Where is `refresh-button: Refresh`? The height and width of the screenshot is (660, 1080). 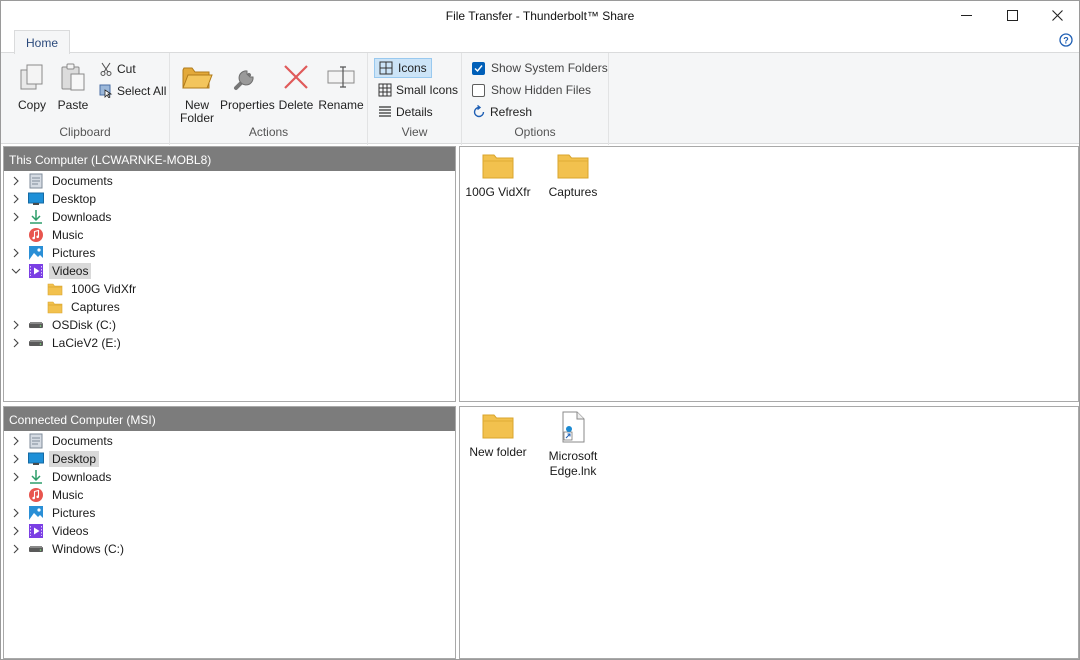 refresh-button: Refresh is located at coordinates (502, 112).